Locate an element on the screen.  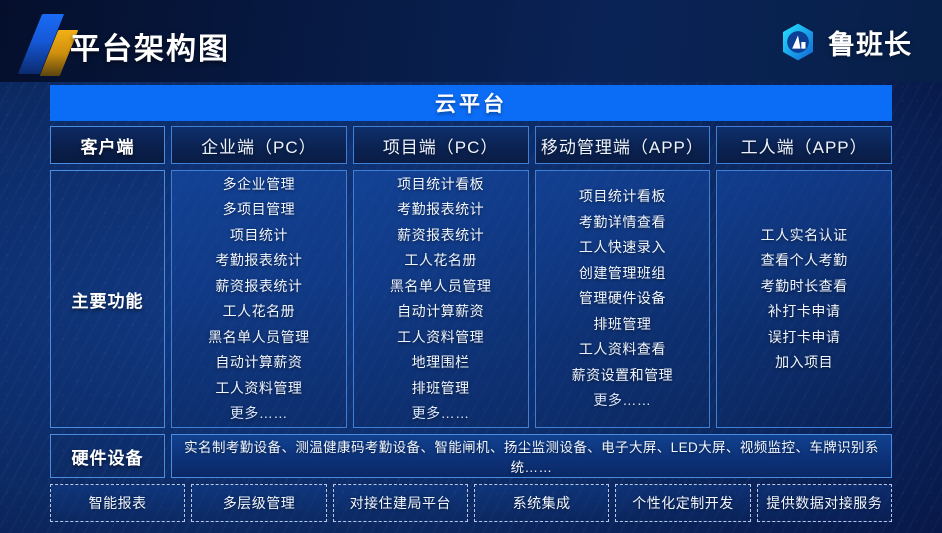
feature-list-item: 多项目管理 is located at coordinates (259, 209).